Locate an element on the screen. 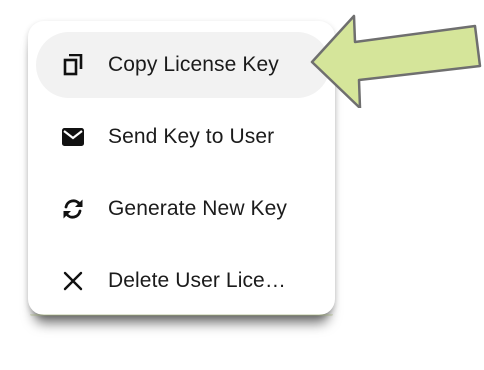 The width and height of the screenshot is (484, 370). envelope-icon is located at coordinates (73, 137).